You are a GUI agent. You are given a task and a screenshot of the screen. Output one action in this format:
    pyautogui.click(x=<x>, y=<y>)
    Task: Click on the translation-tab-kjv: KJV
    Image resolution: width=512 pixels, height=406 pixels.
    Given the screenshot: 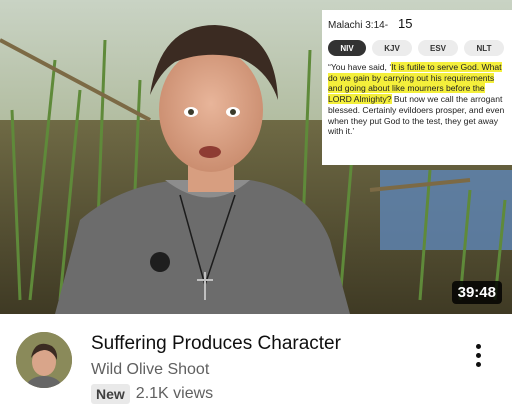 What is the action you would take?
    pyautogui.click(x=392, y=48)
    